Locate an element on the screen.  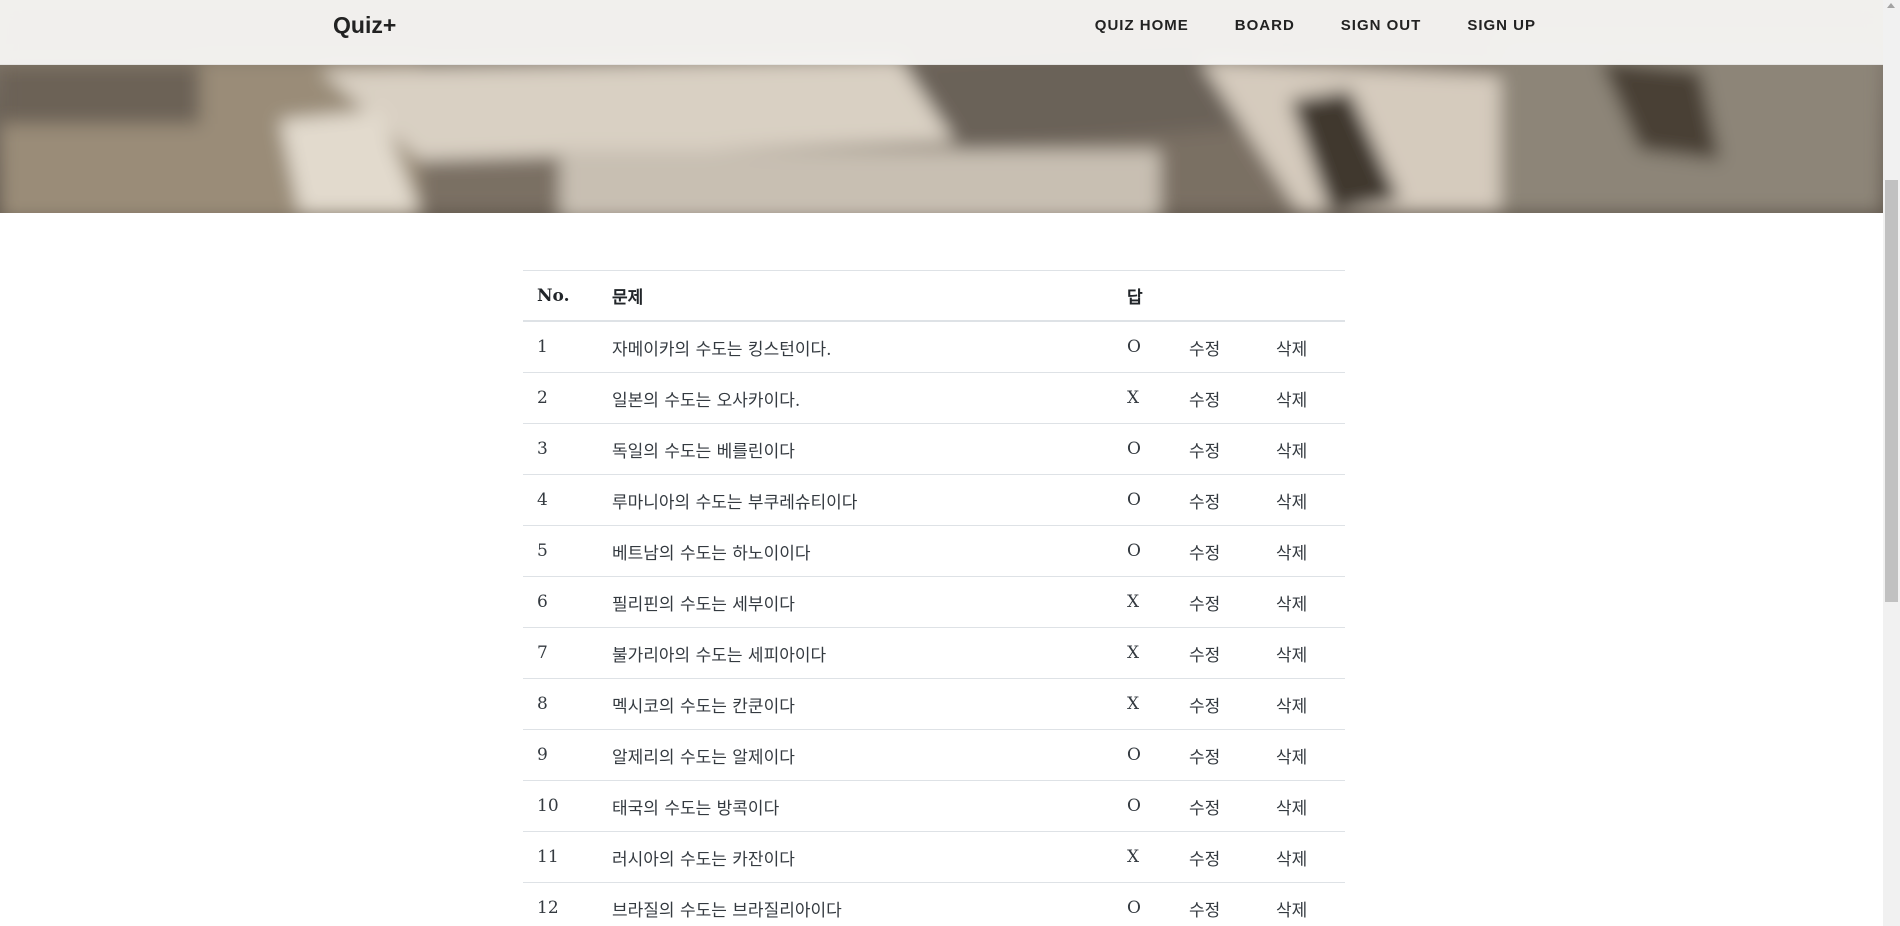
row-no: 11 is located at coordinates (560, 857).